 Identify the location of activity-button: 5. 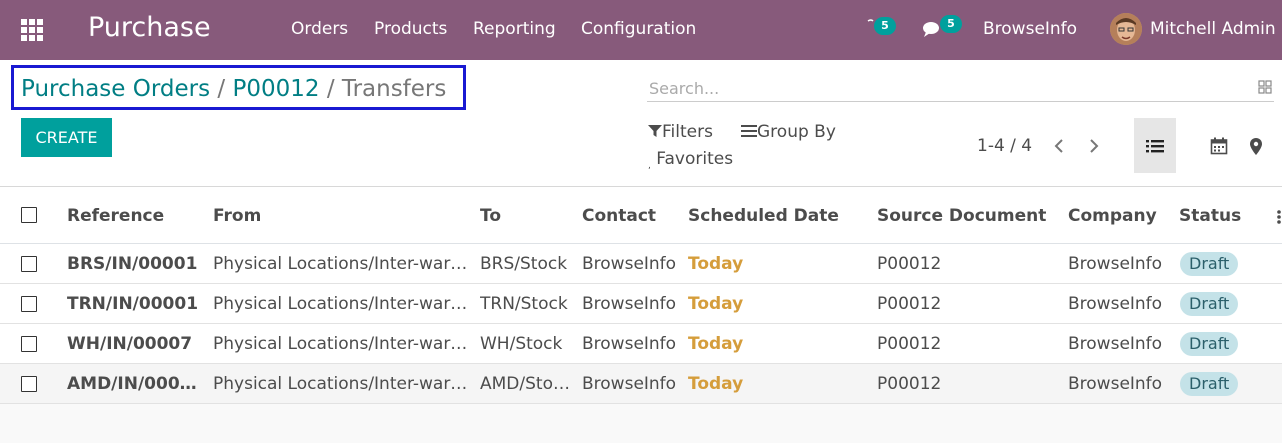
(880, 30).